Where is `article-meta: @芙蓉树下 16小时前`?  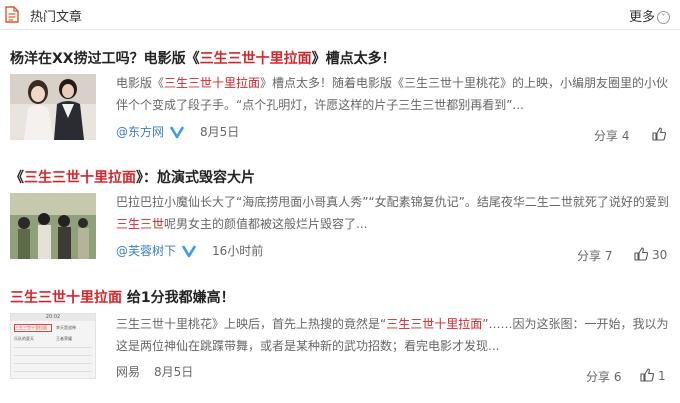 article-meta: @芙蓉树下 16小时前 is located at coordinates (189, 250).